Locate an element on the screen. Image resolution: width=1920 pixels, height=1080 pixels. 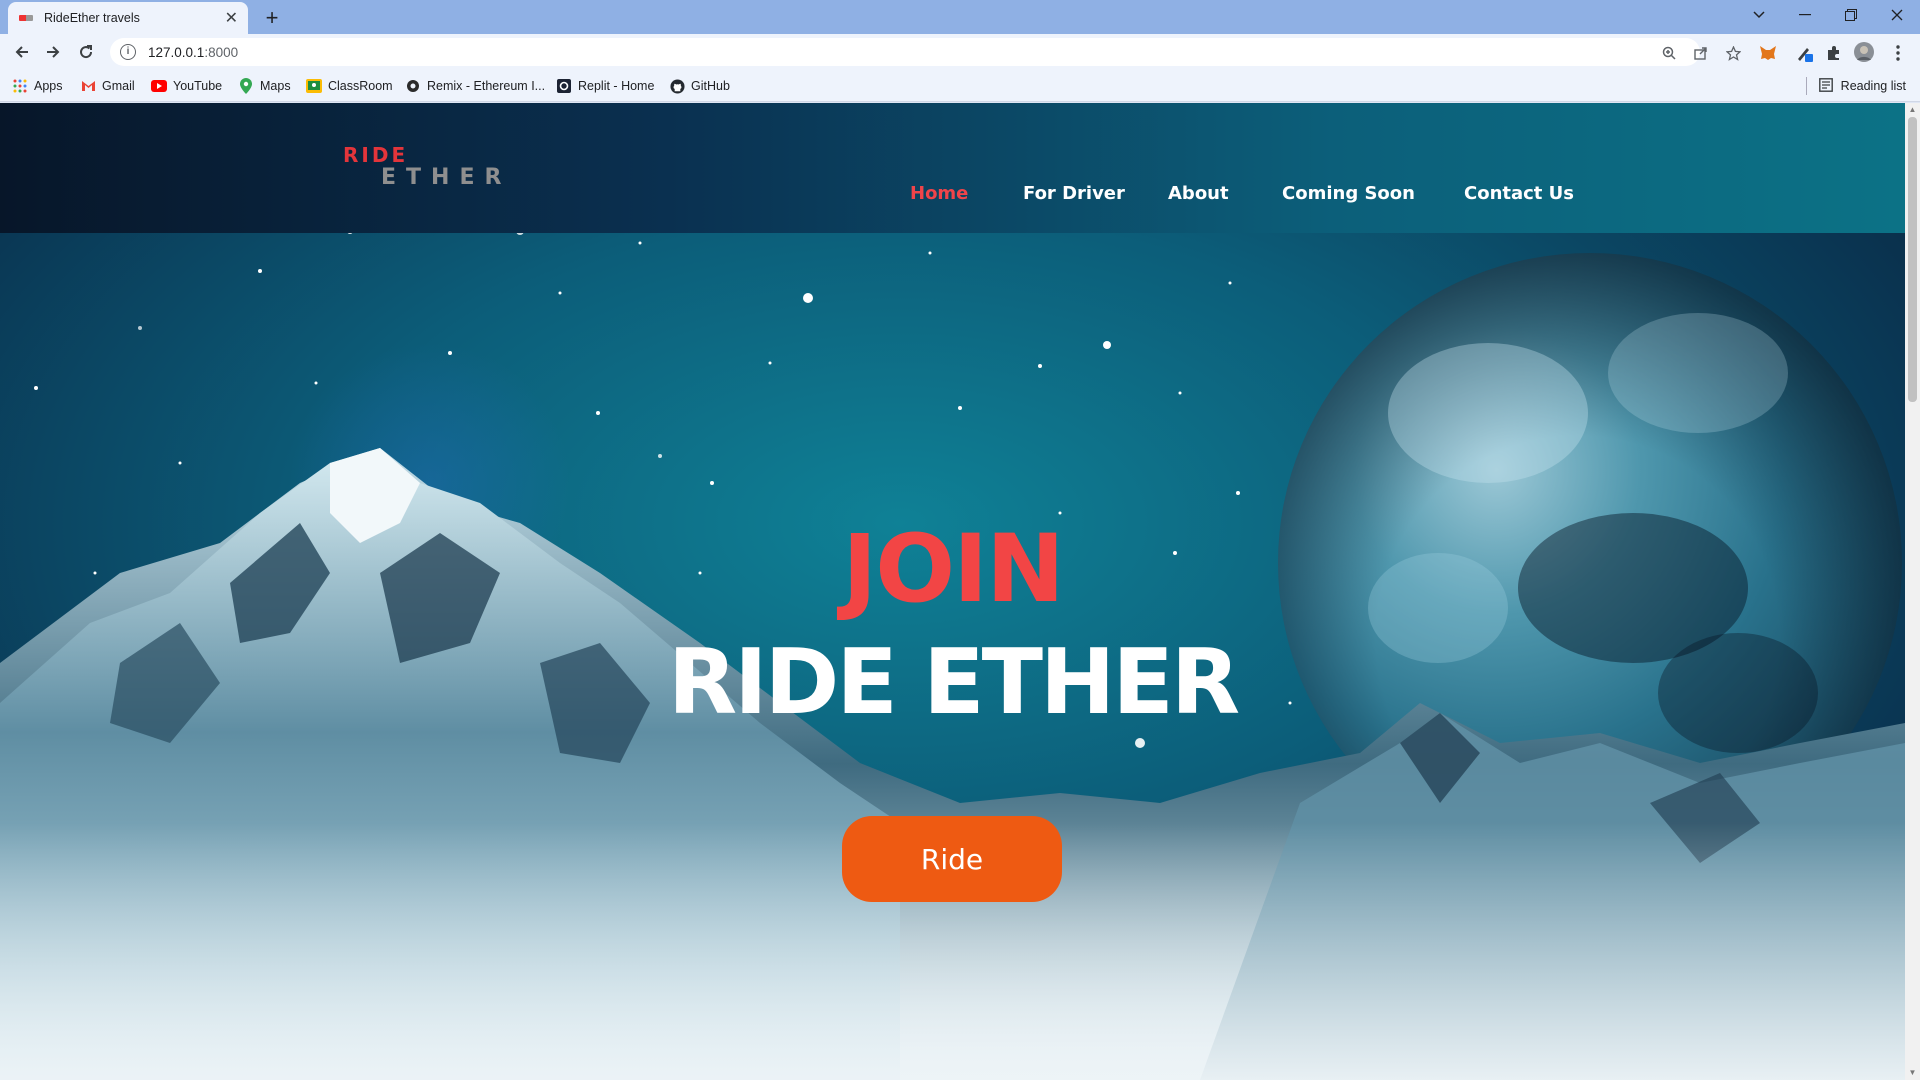
close-window-button is located at coordinates (1897, 15).